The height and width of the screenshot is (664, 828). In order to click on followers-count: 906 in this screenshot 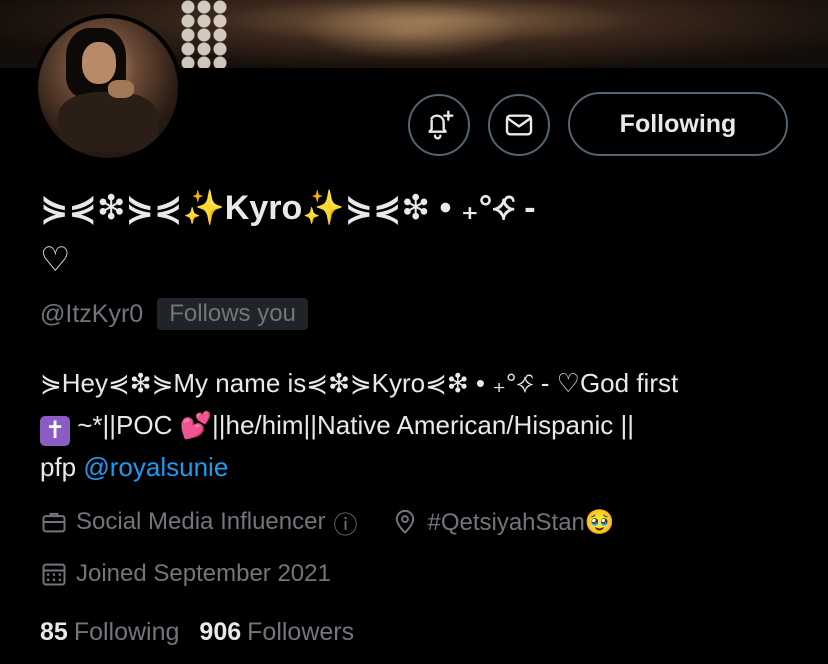, I will do `click(220, 631)`.